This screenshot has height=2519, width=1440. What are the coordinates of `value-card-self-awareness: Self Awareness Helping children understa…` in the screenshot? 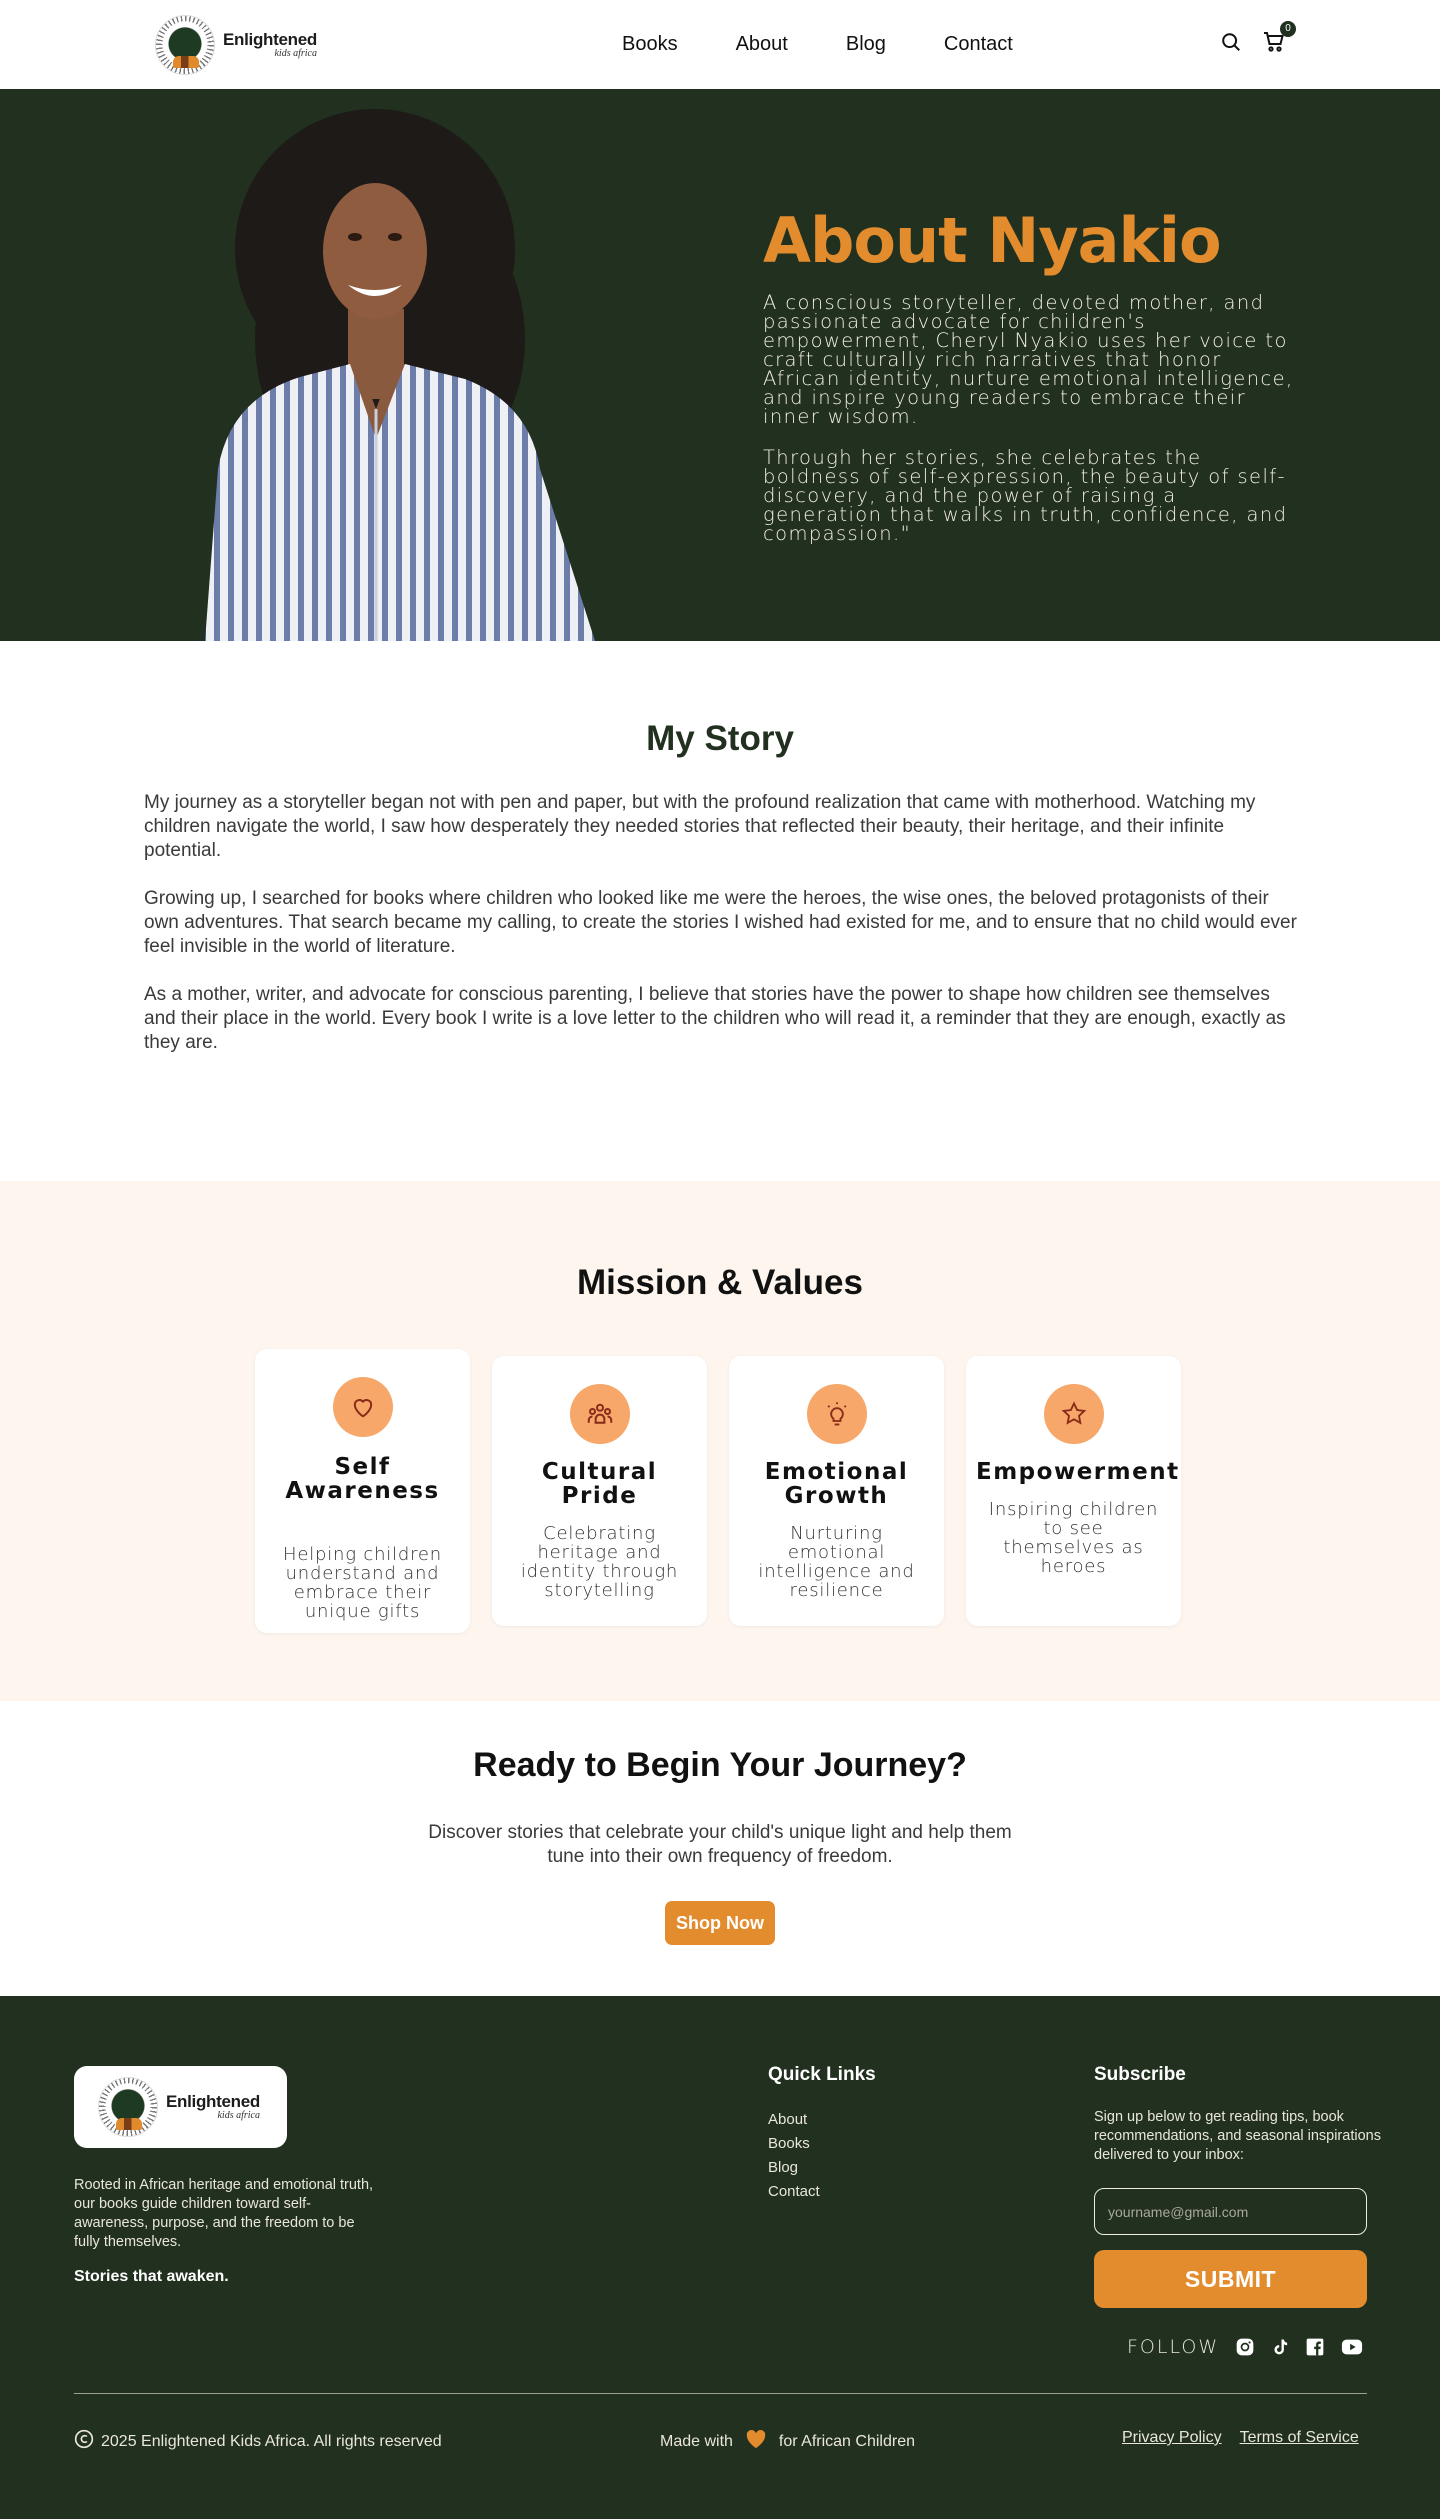 It's located at (362, 1491).